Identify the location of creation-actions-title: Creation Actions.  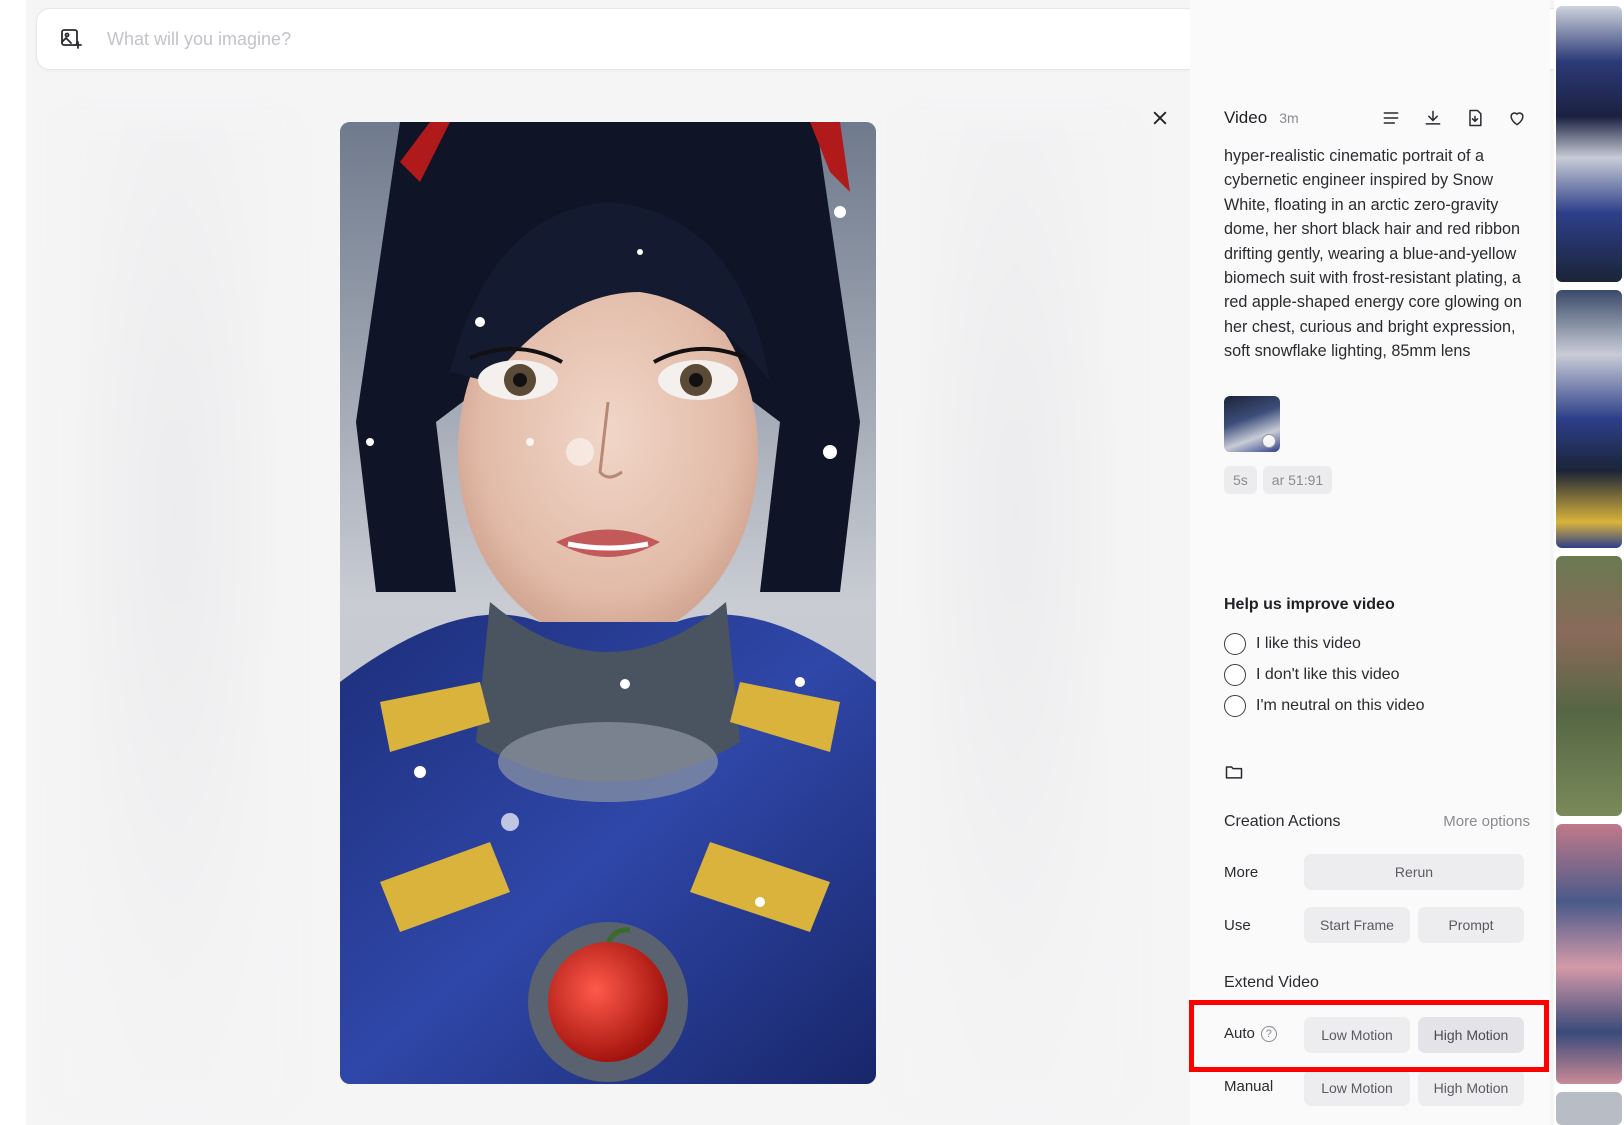
(1282, 821).